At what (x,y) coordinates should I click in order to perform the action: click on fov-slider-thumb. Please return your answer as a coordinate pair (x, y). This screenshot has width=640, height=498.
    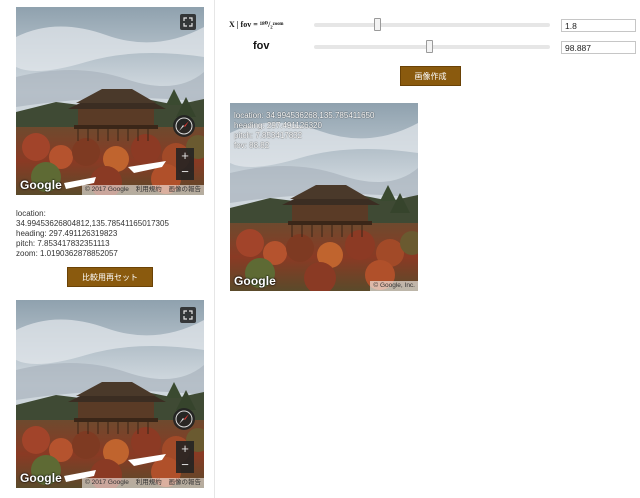
    Looking at the image, I should click on (429, 46).